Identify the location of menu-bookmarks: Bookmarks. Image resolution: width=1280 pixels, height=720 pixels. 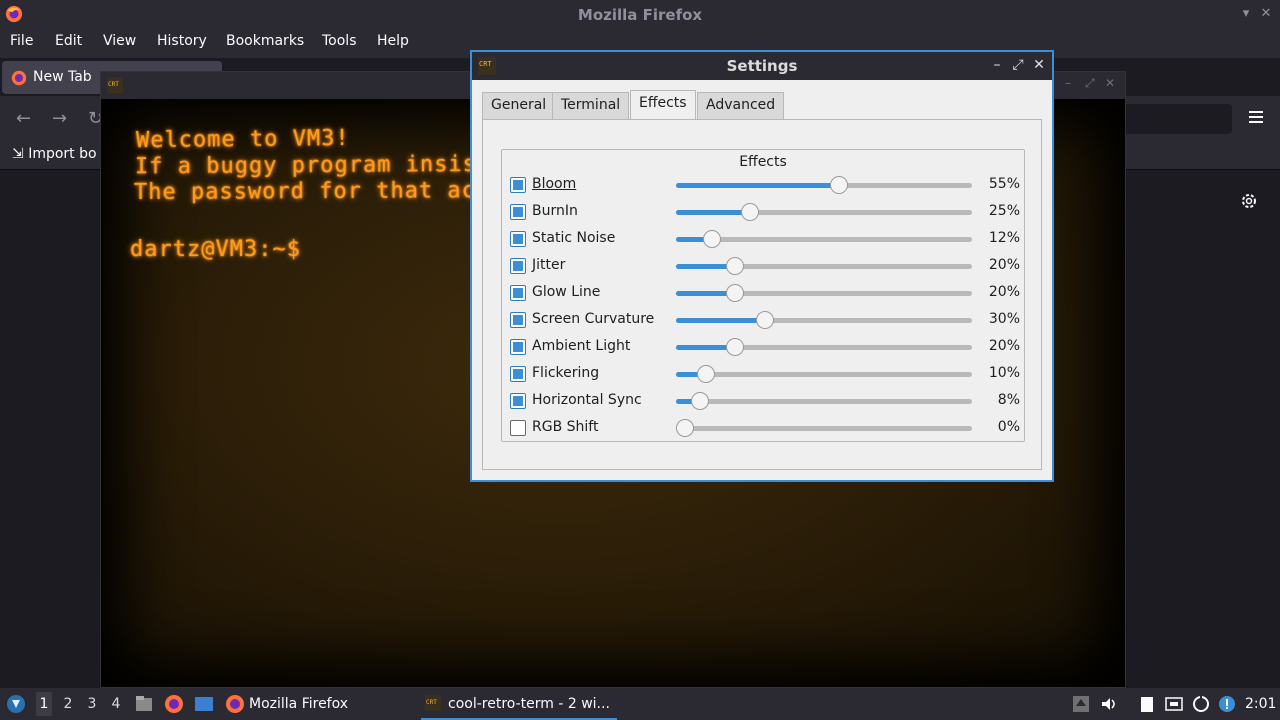
(265, 41).